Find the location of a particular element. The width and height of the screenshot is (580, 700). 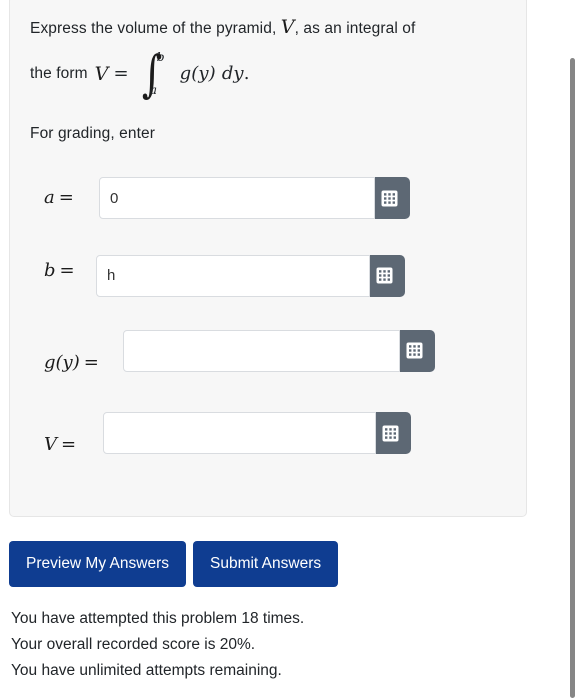

answer-label-b: b = is located at coordinates (59, 271).